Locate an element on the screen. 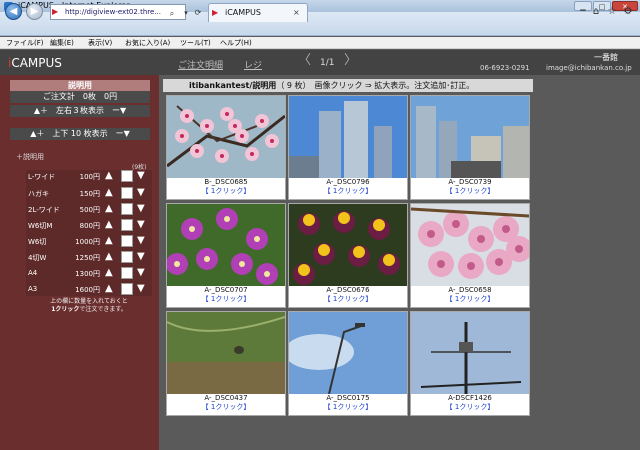  photo-name: A-_DSC0739 is located at coordinates (470, 182).